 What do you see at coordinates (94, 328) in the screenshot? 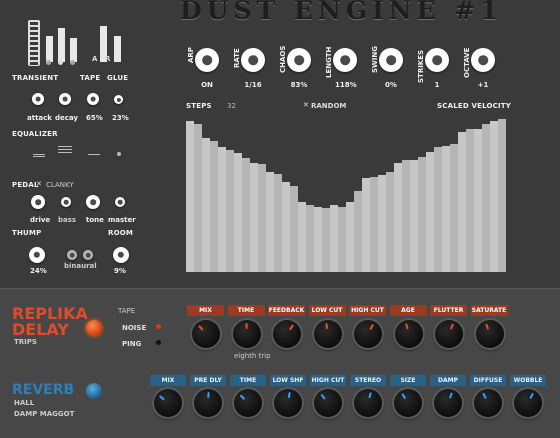
I see `replika-power-led` at bounding box center [94, 328].